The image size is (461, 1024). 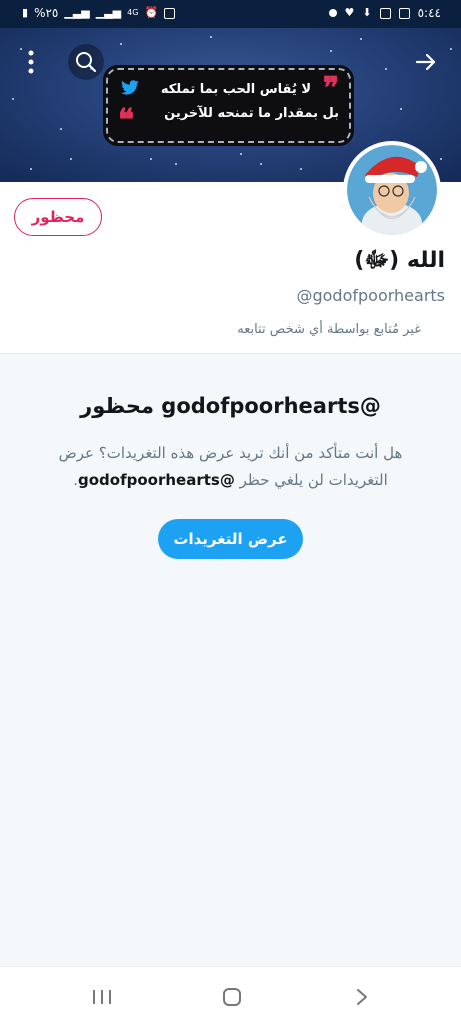 What do you see at coordinates (156, 480) in the screenshot?
I see `blocked-description-handle: @godofpoorhearts` at bounding box center [156, 480].